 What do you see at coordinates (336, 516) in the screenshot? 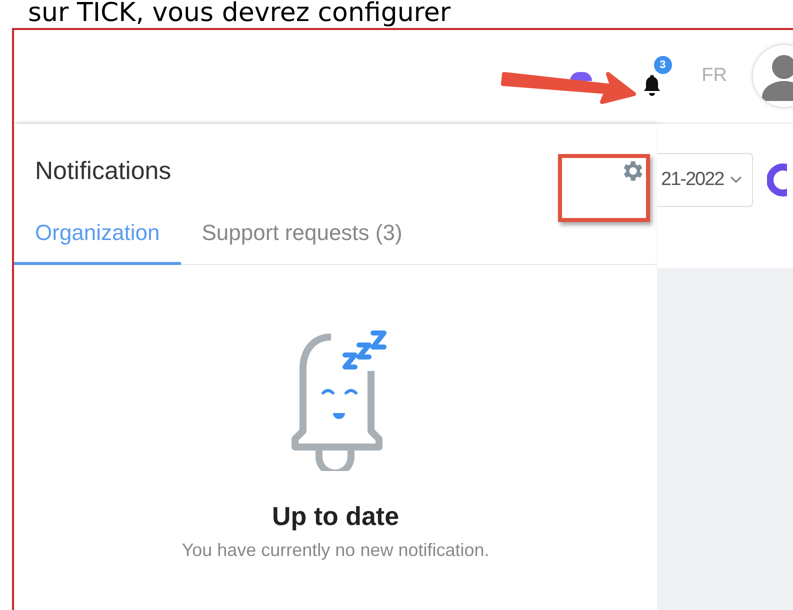
I see `empty-title: Up to date` at bounding box center [336, 516].